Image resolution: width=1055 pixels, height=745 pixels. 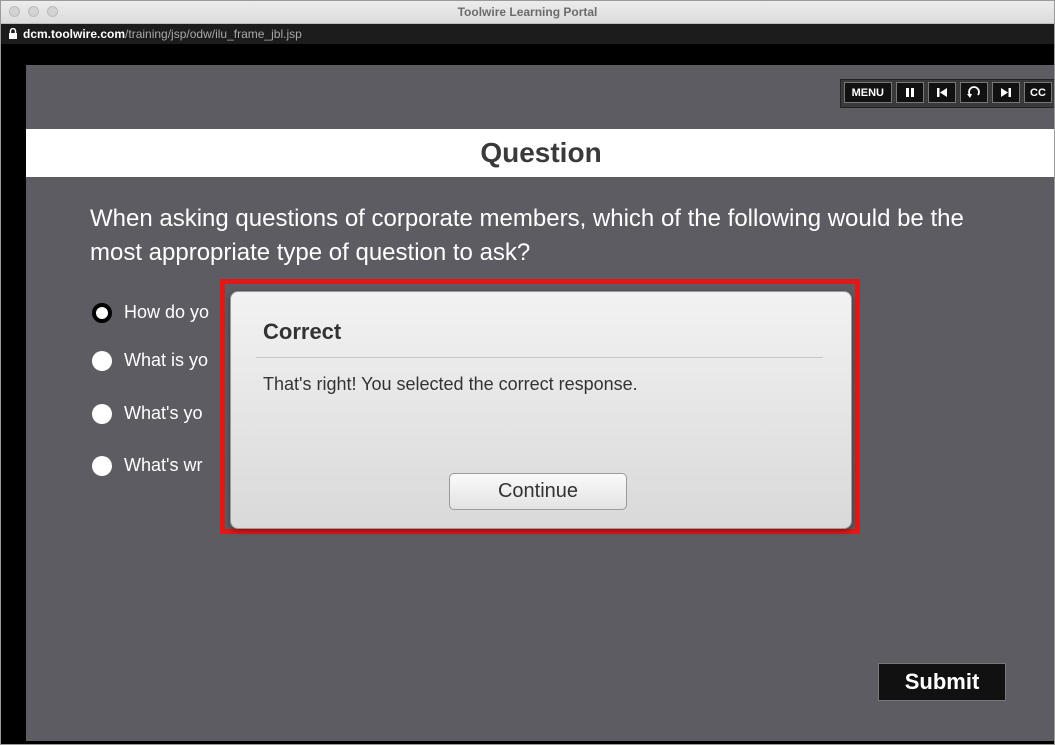 I want to click on answer-option-label: What's wr, so click(x=163, y=465).